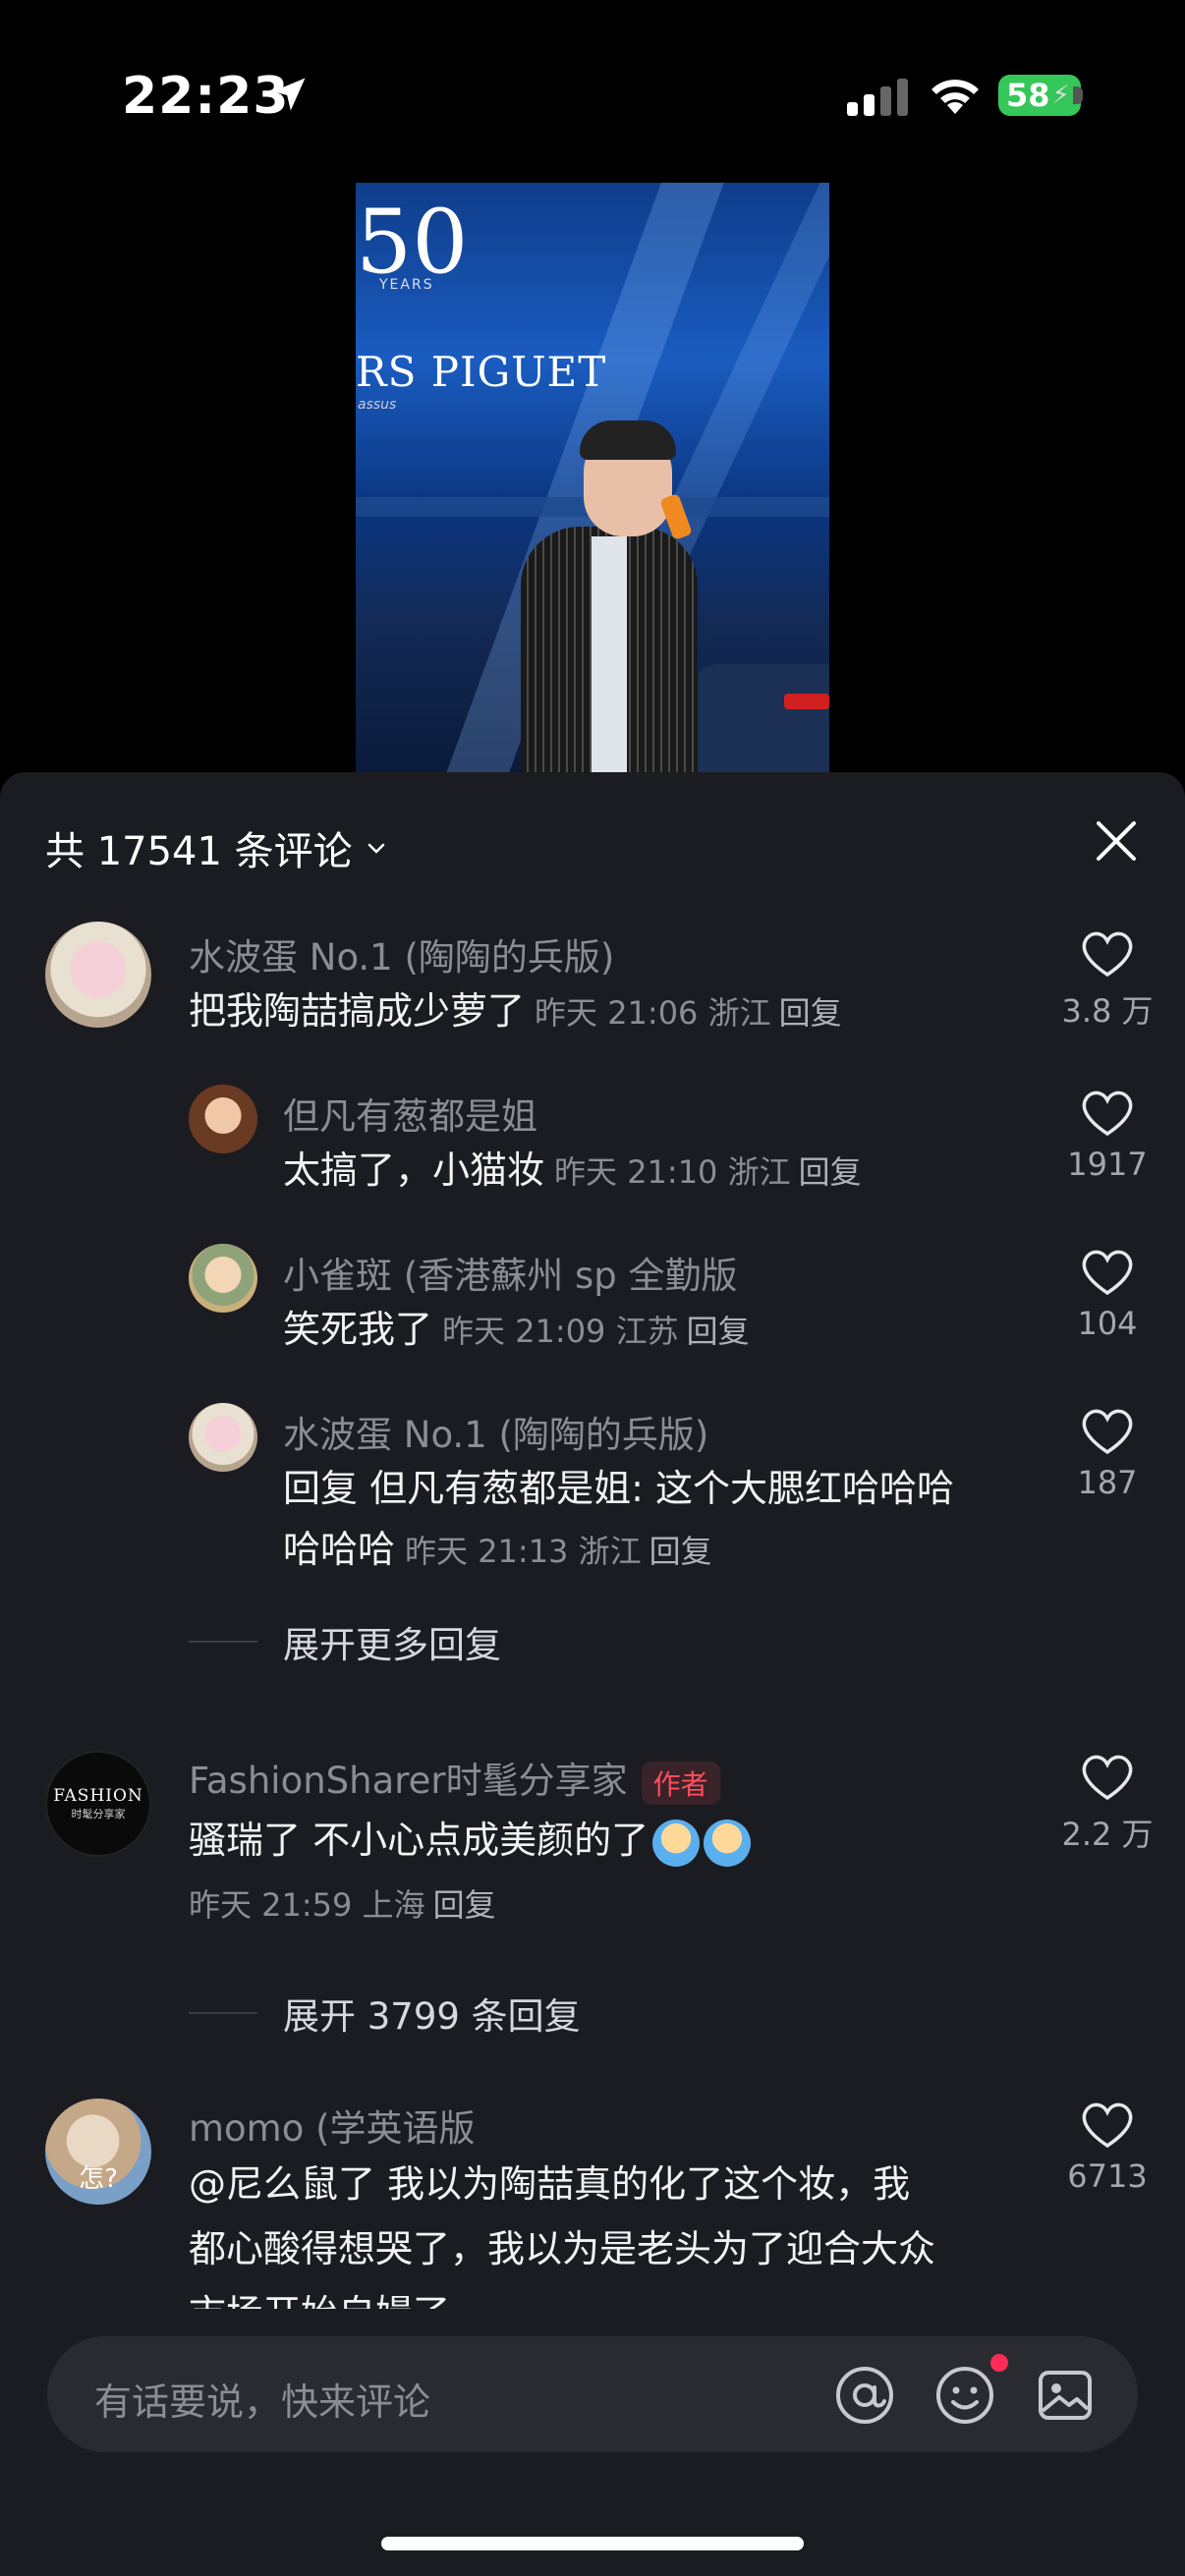  I want to click on battery-tip, so click(1078, 95).